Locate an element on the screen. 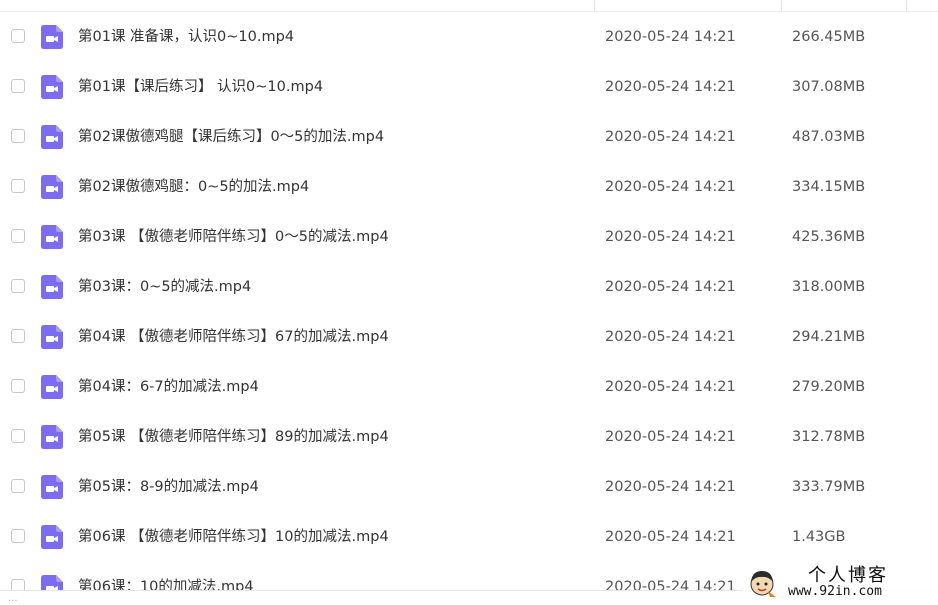 This screenshot has height=605, width=938. file-name: 第04课 【傲德老师陪伴练习】67的加减法.mp4 is located at coordinates (233, 337).